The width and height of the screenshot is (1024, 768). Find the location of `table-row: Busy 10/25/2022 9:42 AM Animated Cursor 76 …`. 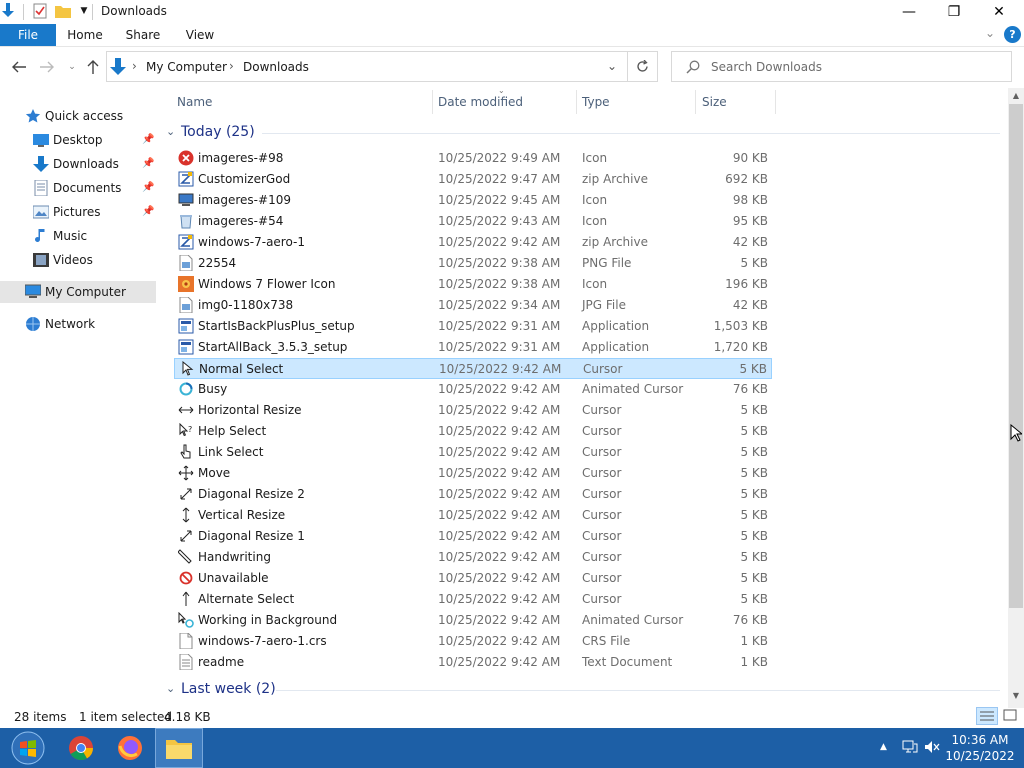

table-row: Busy 10/25/2022 9:42 AM Animated Cursor 76 … is located at coordinates (473, 389).